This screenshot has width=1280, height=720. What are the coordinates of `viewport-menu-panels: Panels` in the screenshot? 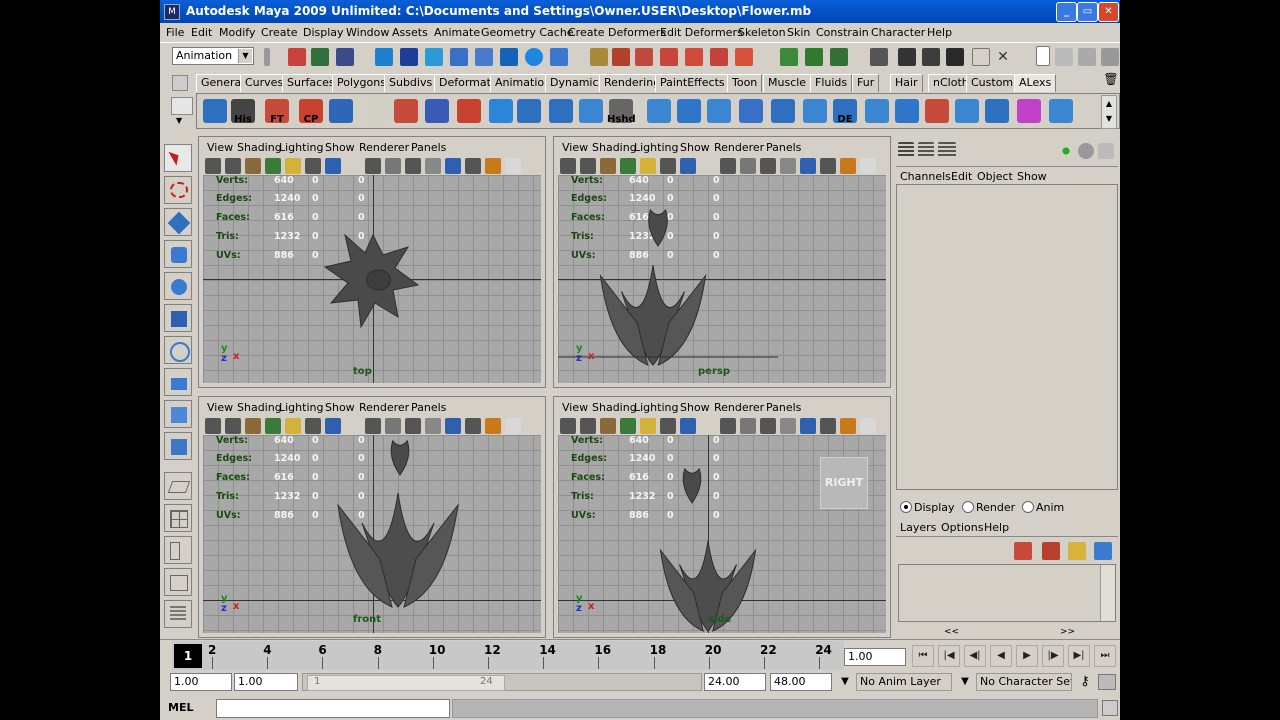 It's located at (428, 147).